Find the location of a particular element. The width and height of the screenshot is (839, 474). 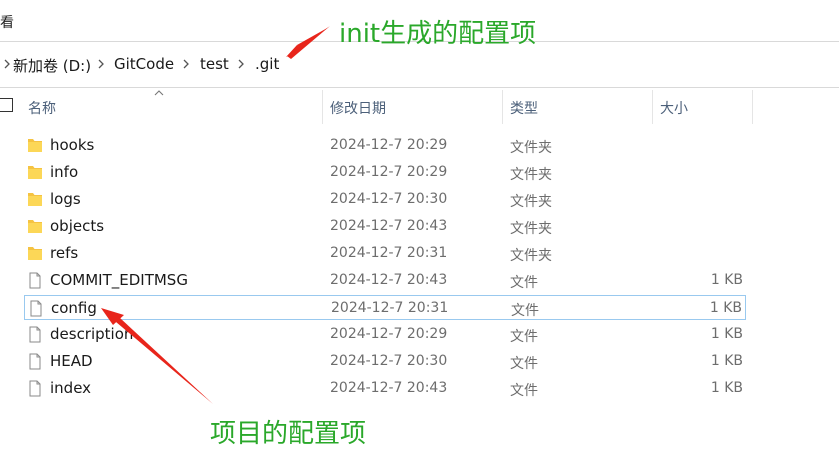

file-row-logs: logs 2024-12-7 20:30 文件夹 is located at coordinates (385, 199).